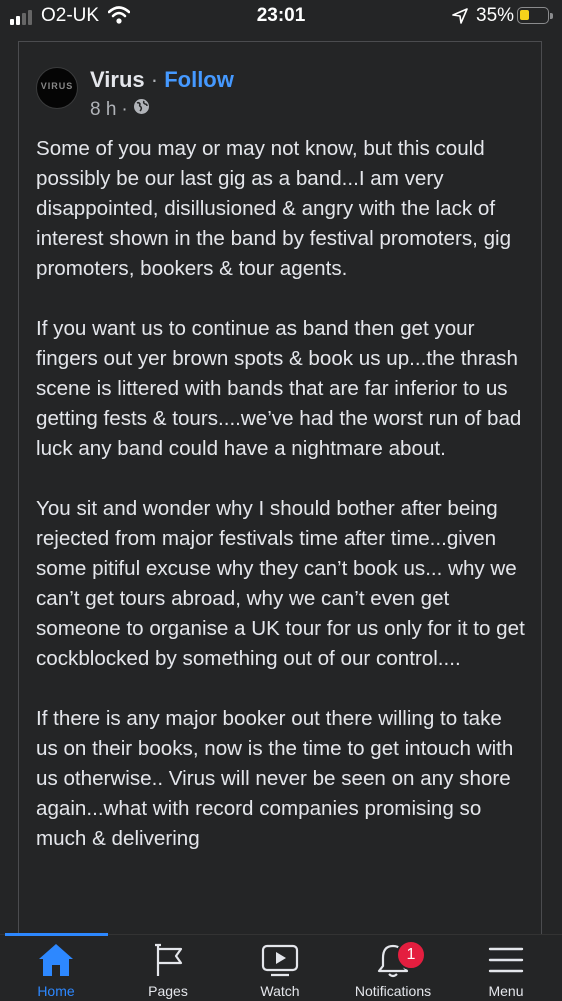 This screenshot has height=1001, width=562. I want to click on tab-pages: Pages, so click(168, 967).